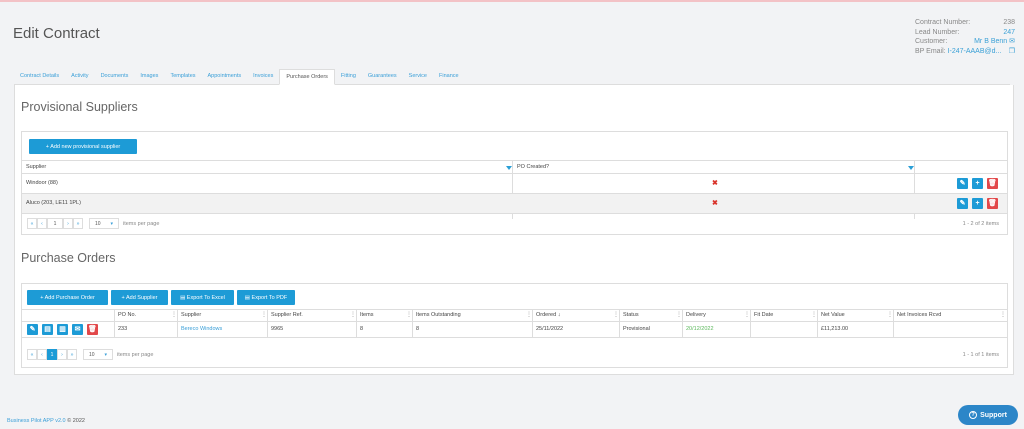  What do you see at coordinates (937, 32) in the screenshot?
I see `lead-number-label: Lead Number:` at bounding box center [937, 32].